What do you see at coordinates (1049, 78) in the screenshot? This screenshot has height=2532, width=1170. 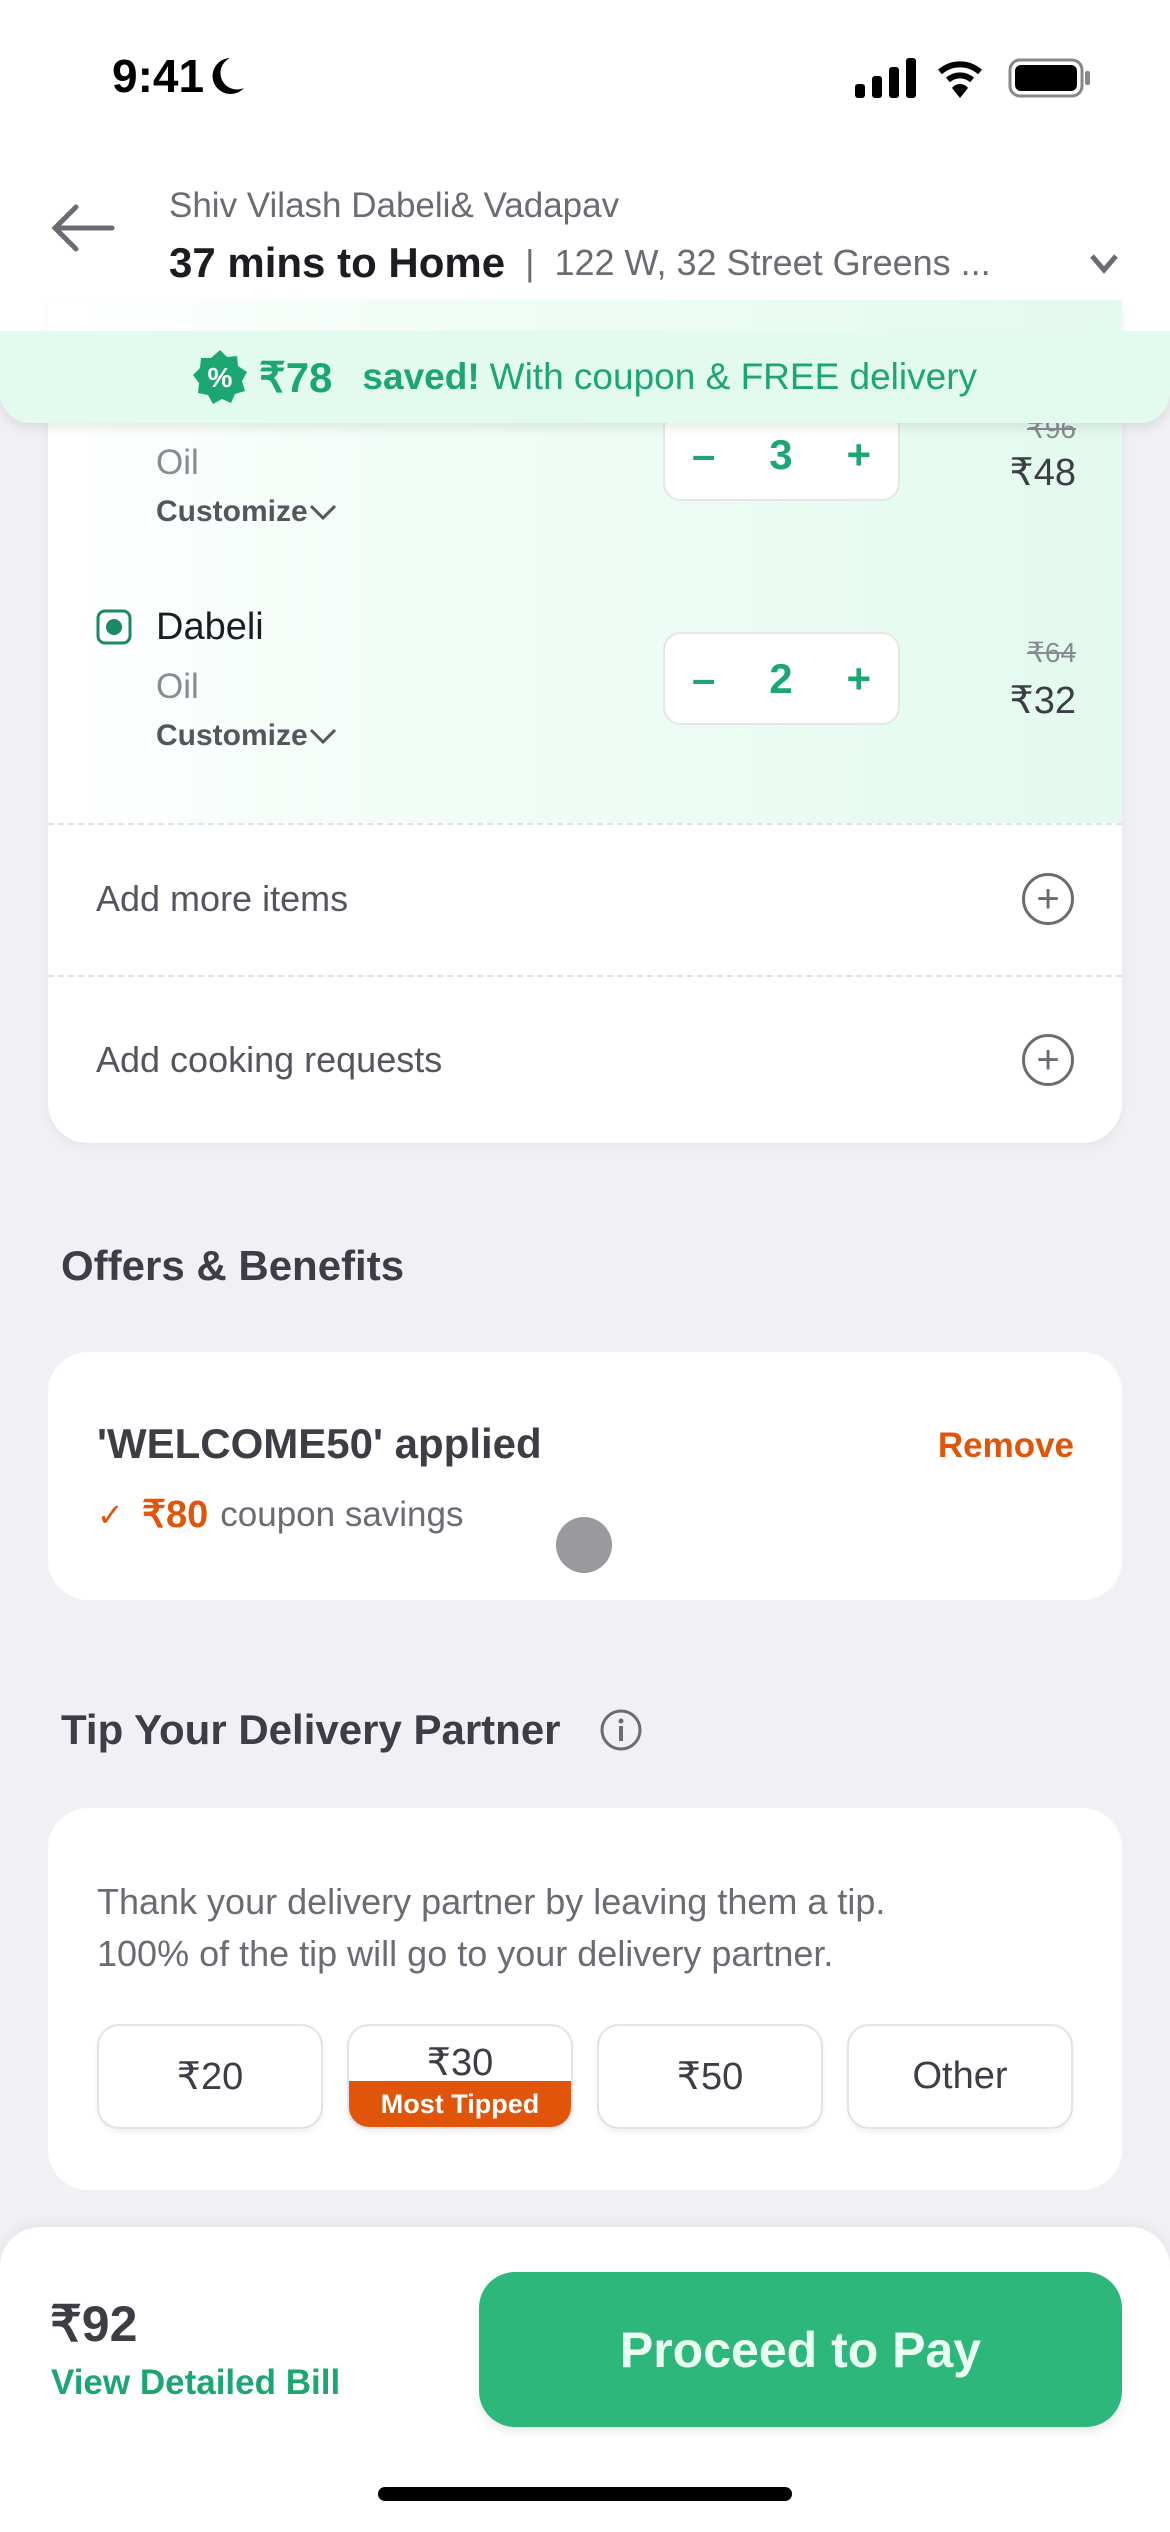 I see `battery-icon` at bounding box center [1049, 78].